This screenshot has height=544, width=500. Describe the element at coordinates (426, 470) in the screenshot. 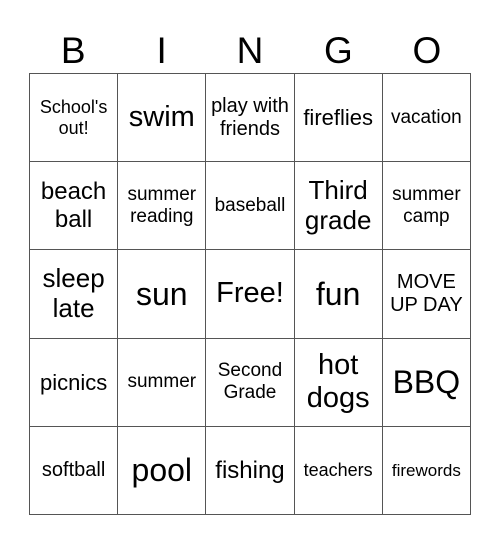

I see `bingo-cell: firewords` at that location.